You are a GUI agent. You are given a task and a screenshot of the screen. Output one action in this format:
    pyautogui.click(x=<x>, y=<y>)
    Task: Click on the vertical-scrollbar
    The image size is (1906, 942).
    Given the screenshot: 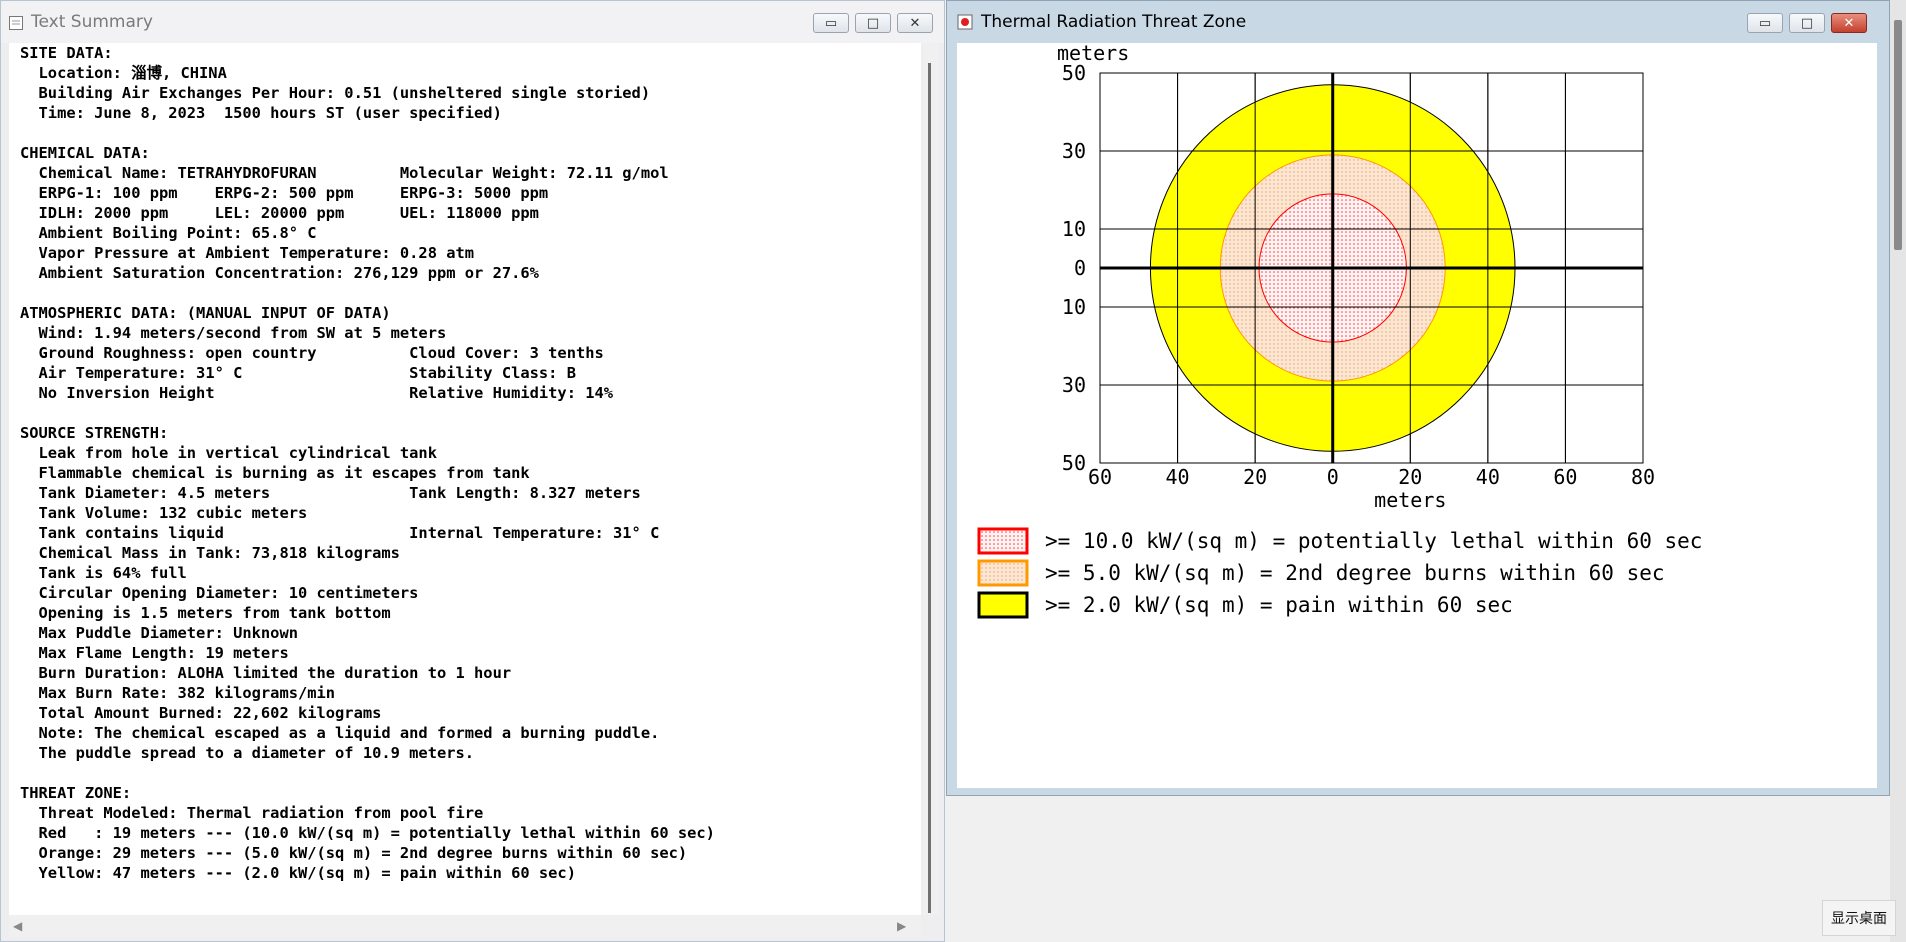 What is the action you would take?
    pyautogui.click(x=931, y=479)
    